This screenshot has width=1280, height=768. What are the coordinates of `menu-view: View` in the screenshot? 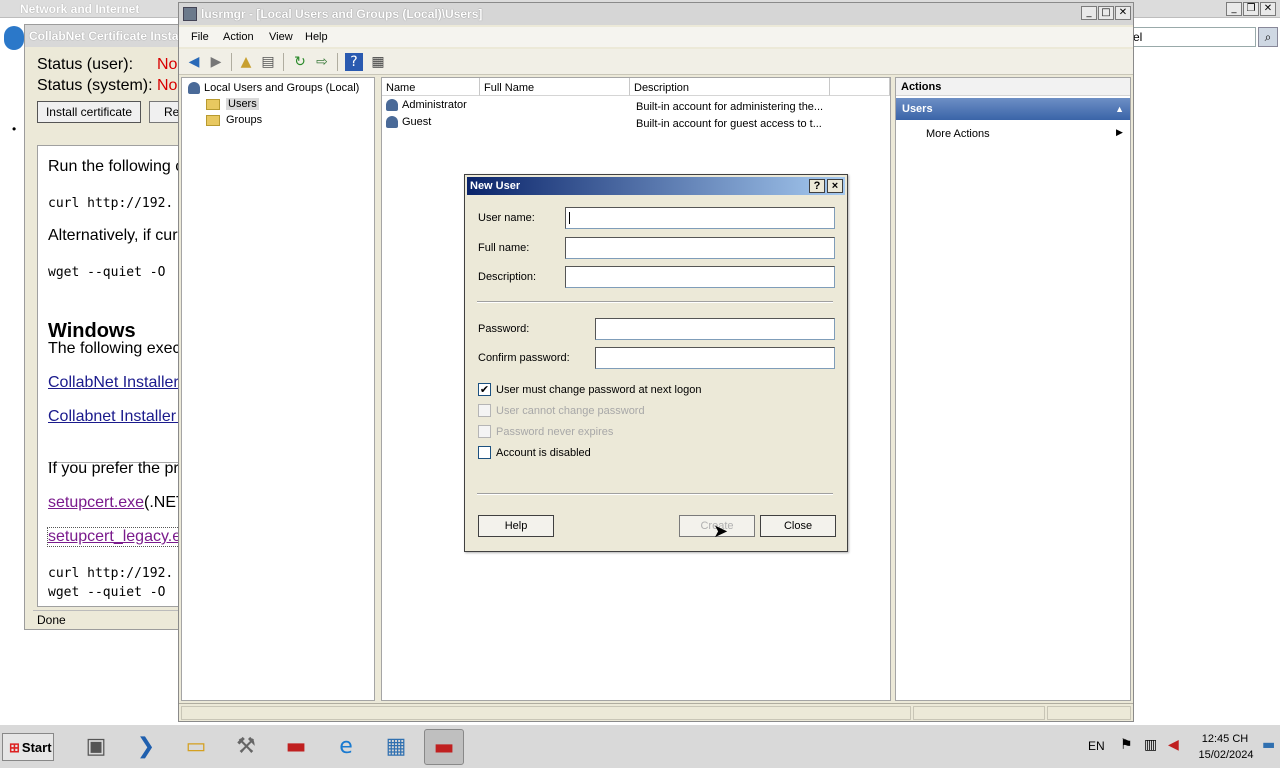 It's located at (281, 37).